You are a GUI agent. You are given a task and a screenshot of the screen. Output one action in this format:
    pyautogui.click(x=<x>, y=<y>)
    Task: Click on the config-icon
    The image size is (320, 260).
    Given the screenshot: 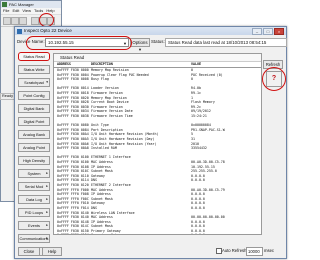 What is the action you would take?
    pyautogui.click(x=35, y=21)
    